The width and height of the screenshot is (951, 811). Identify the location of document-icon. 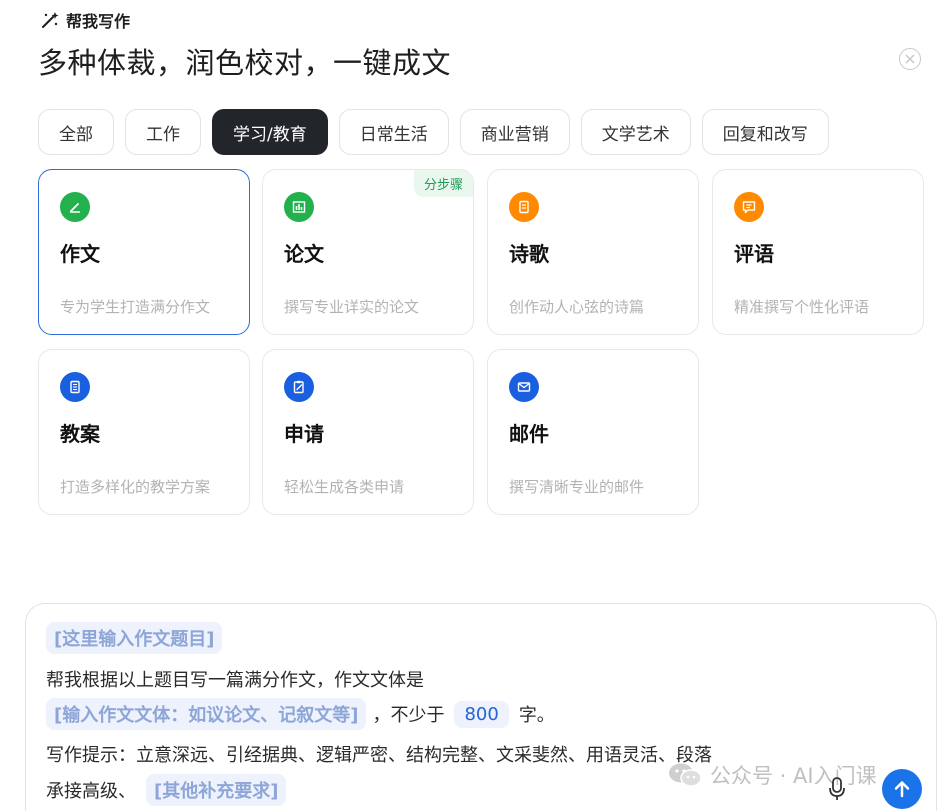
(524, 207).